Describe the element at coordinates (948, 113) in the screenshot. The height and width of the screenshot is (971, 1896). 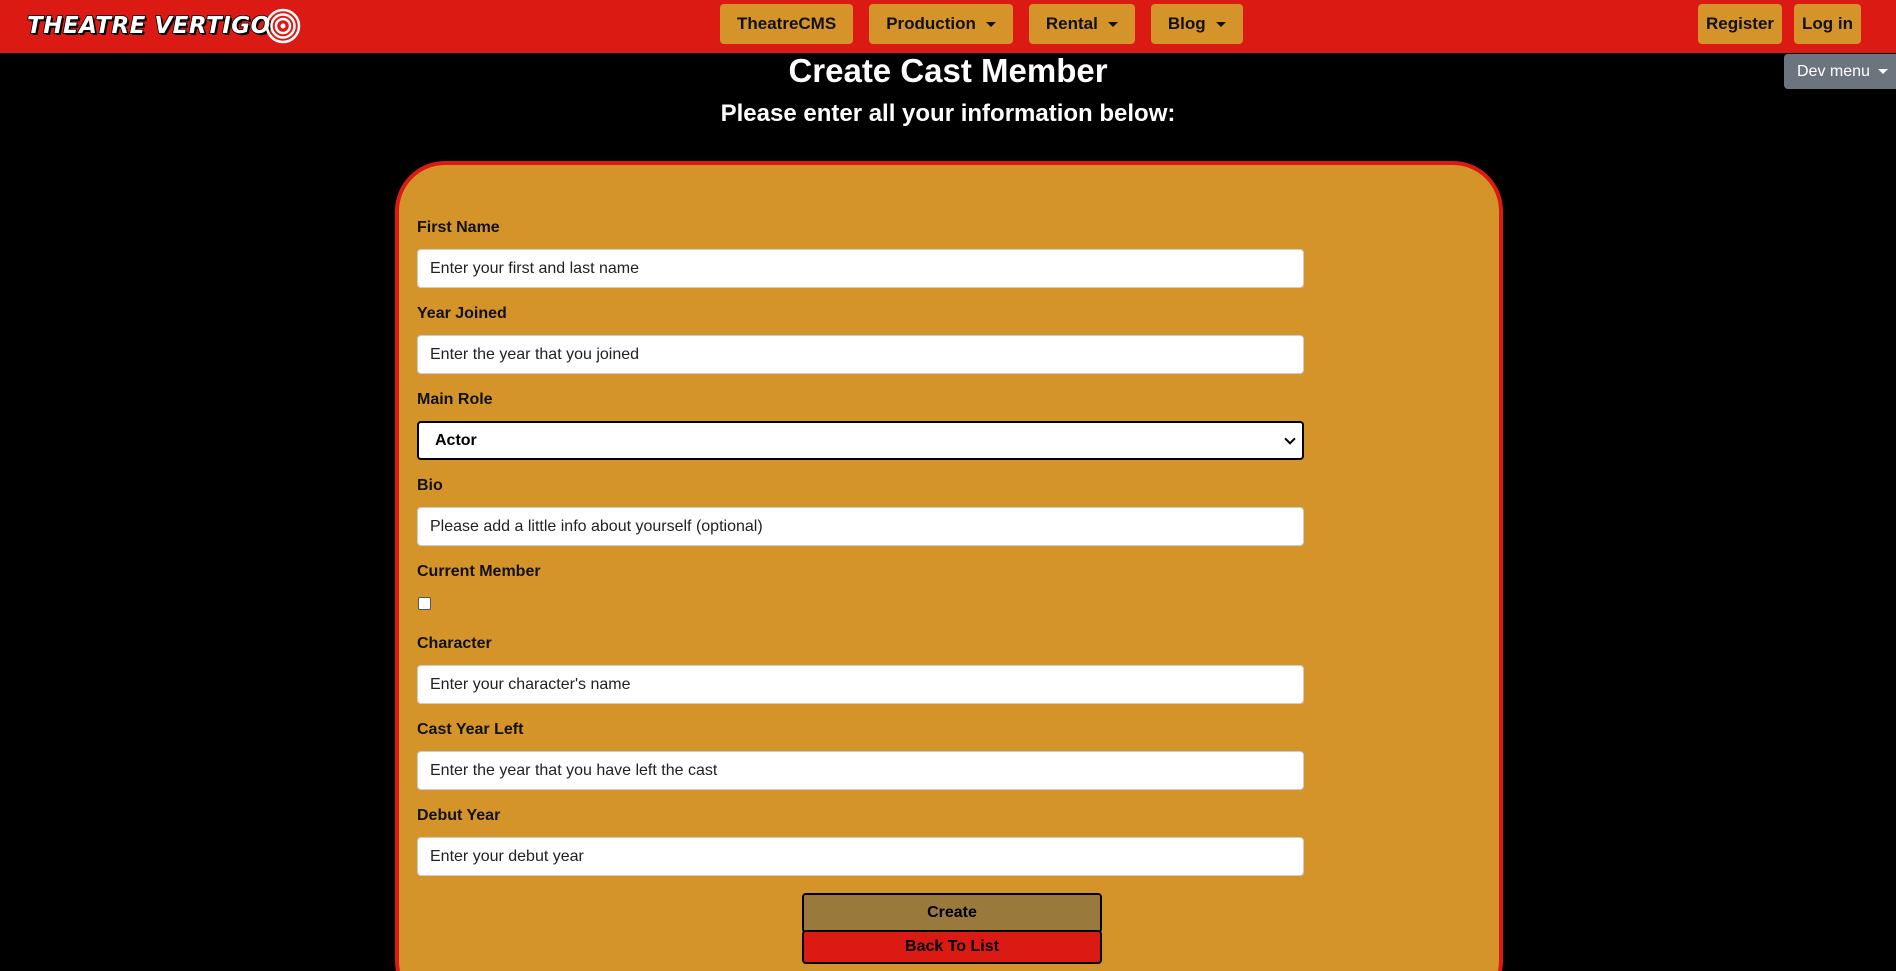
I see `page-subtitle: Please enter all your information below:` at that location.